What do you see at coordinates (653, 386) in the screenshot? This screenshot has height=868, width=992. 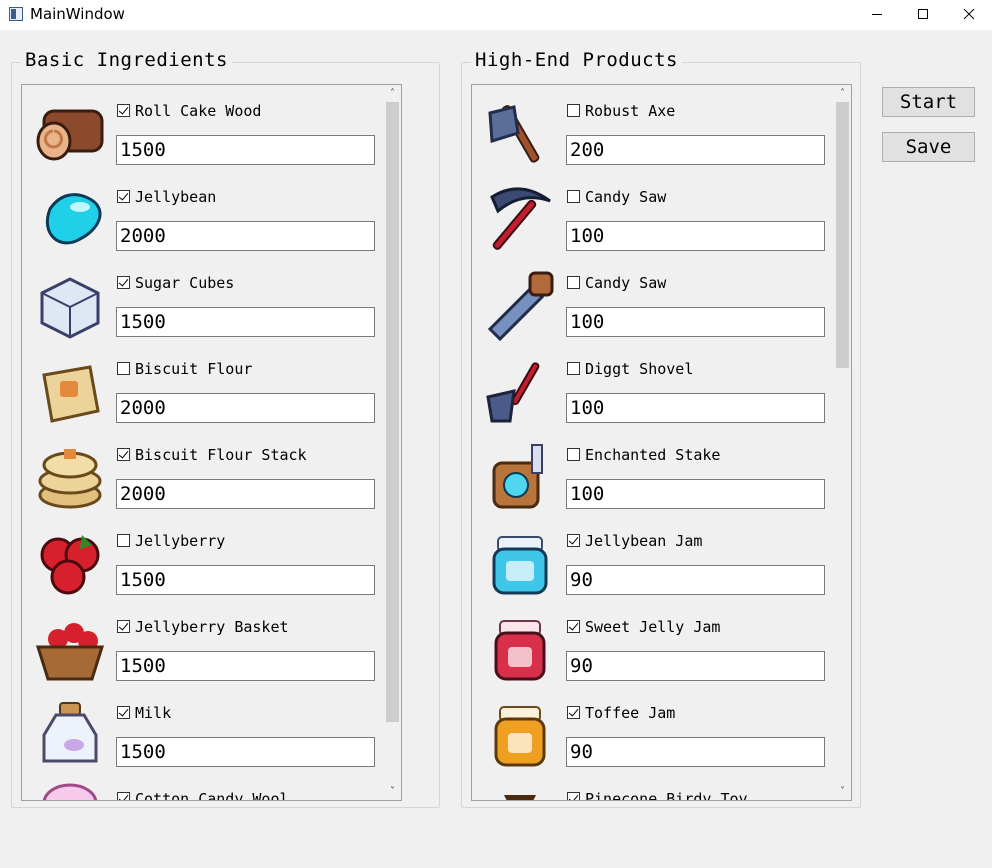 I see `product-item: Diggt Shovel 100` at bounding box center [653, 386].